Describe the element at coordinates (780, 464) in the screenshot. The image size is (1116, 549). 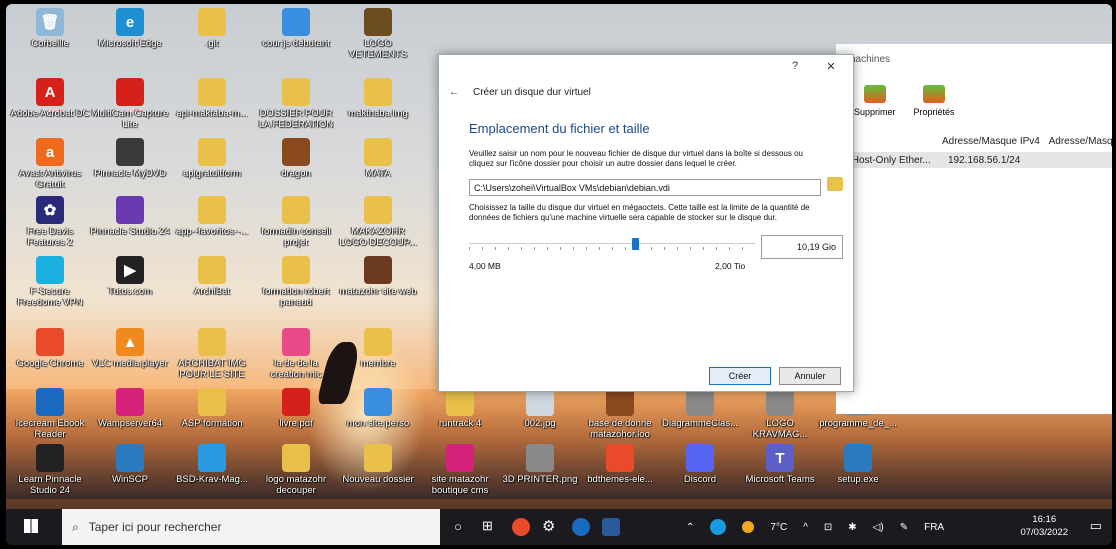
I see `desktop-icon: T Microsoft Teams` at that location.